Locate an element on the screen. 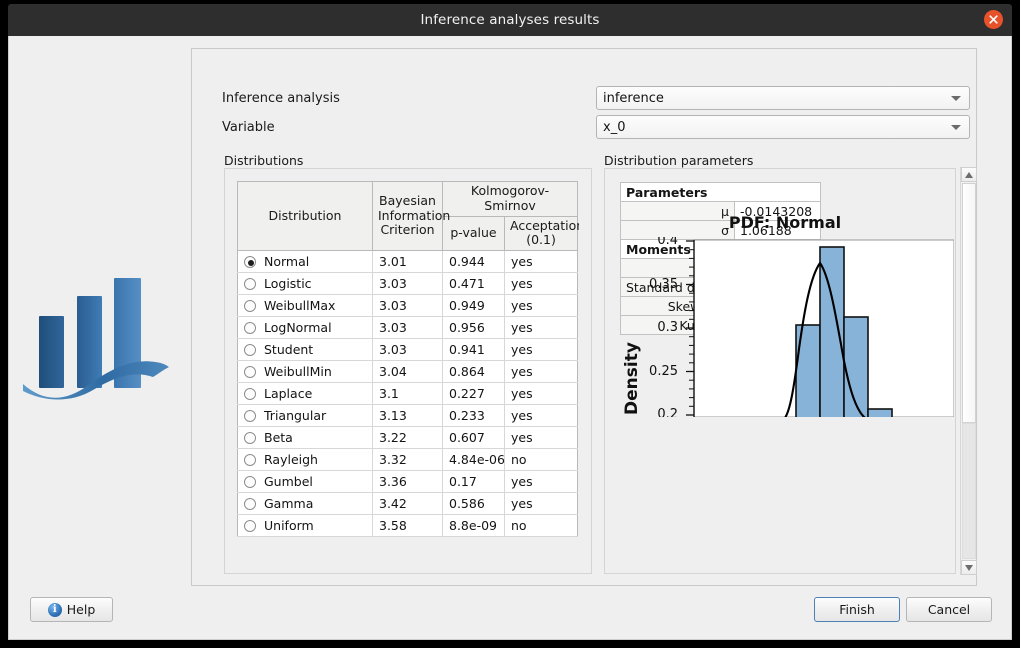 The image size is (1020, 648). cell-bic: 3.01 is located at coordinates (407, 261).